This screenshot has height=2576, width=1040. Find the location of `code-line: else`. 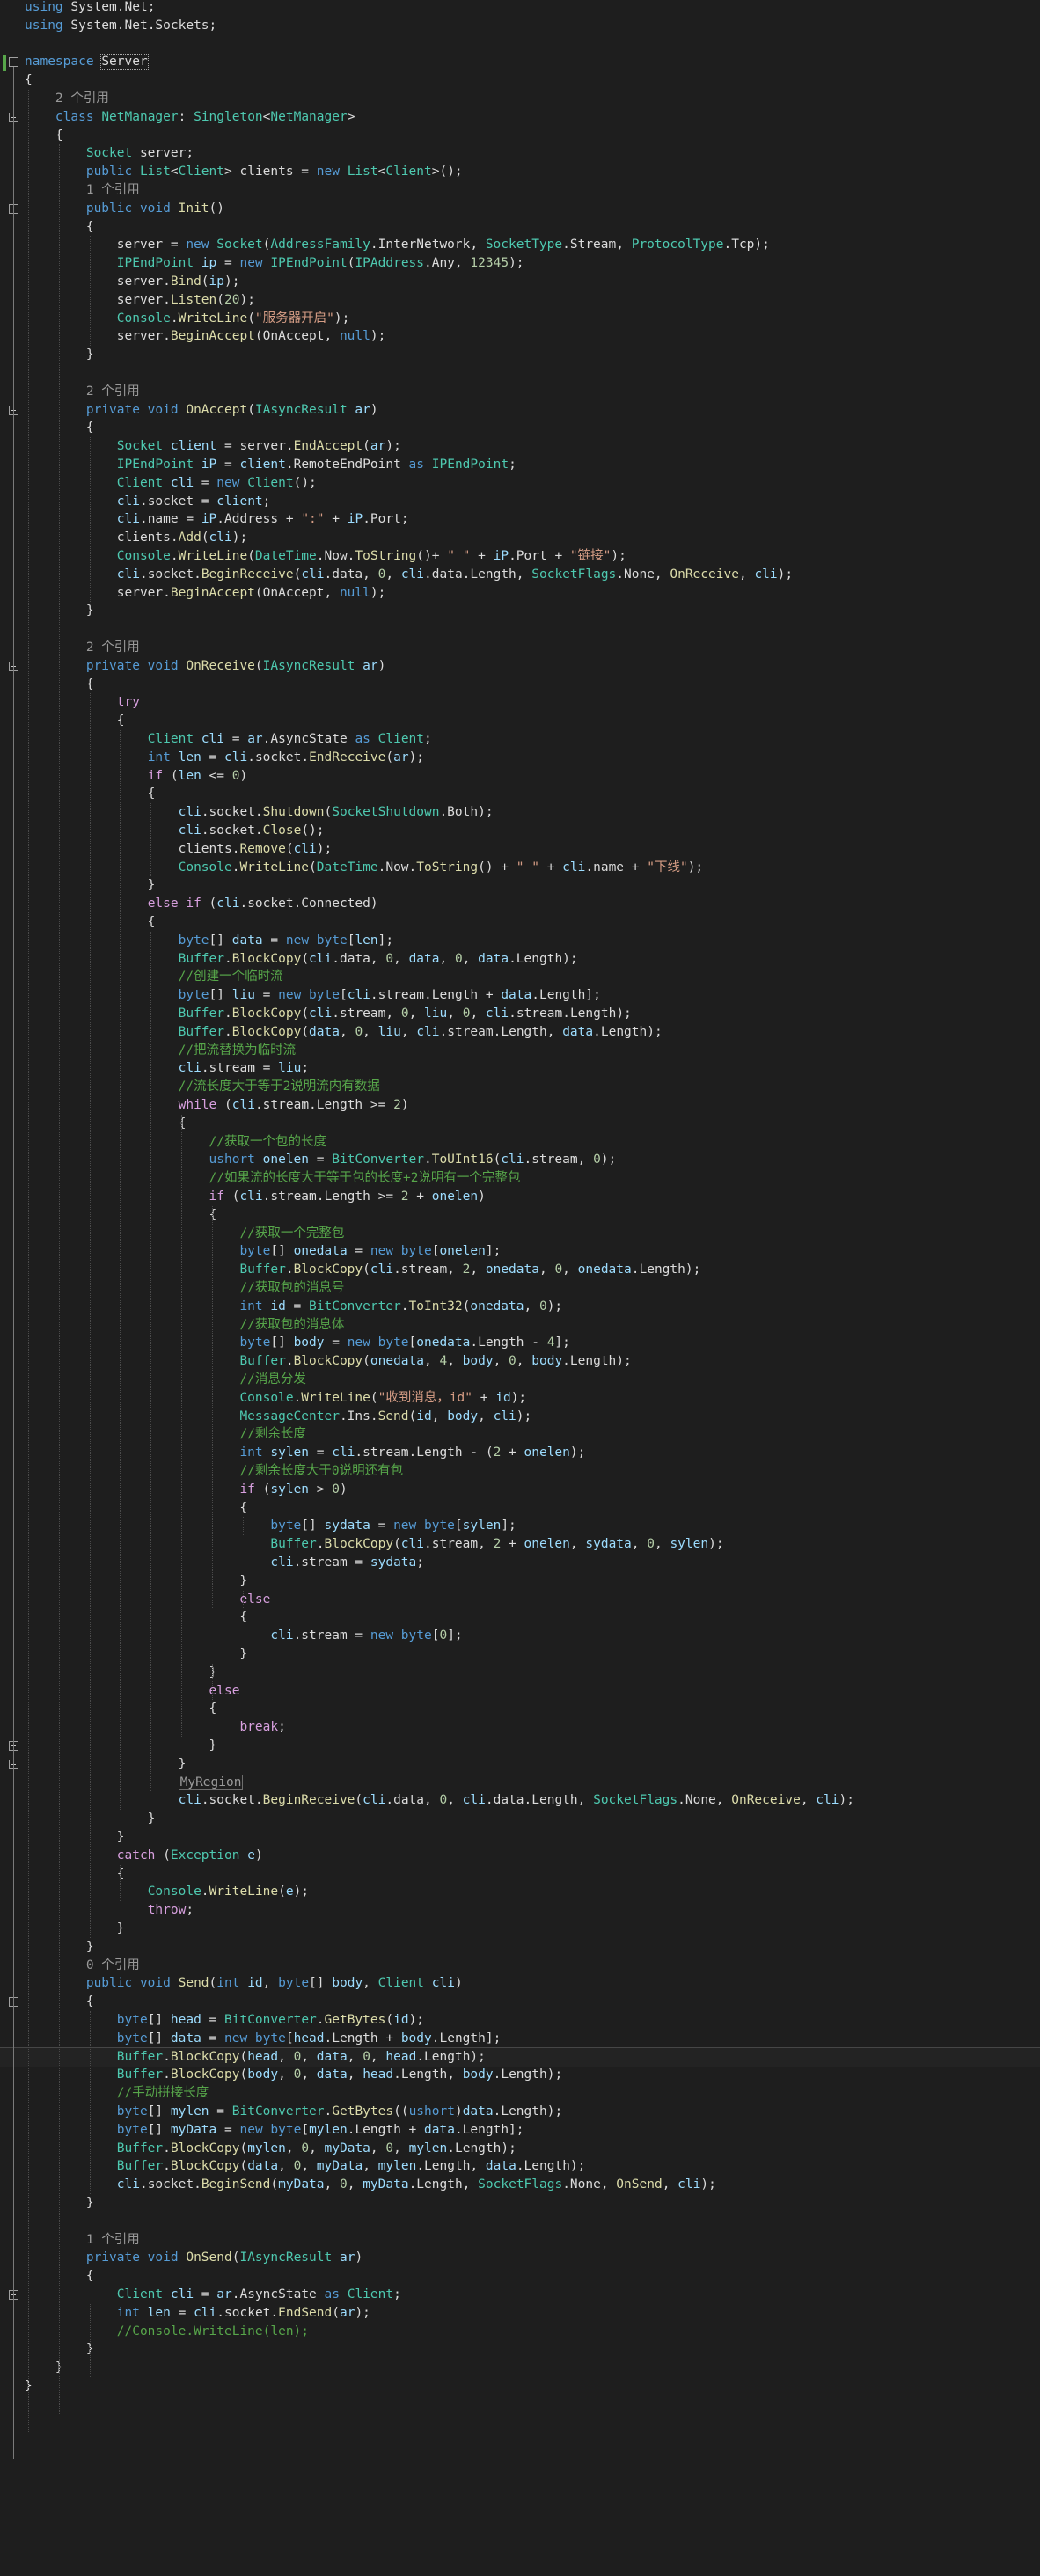

code-line: else is located at coordinates (520, 1600).